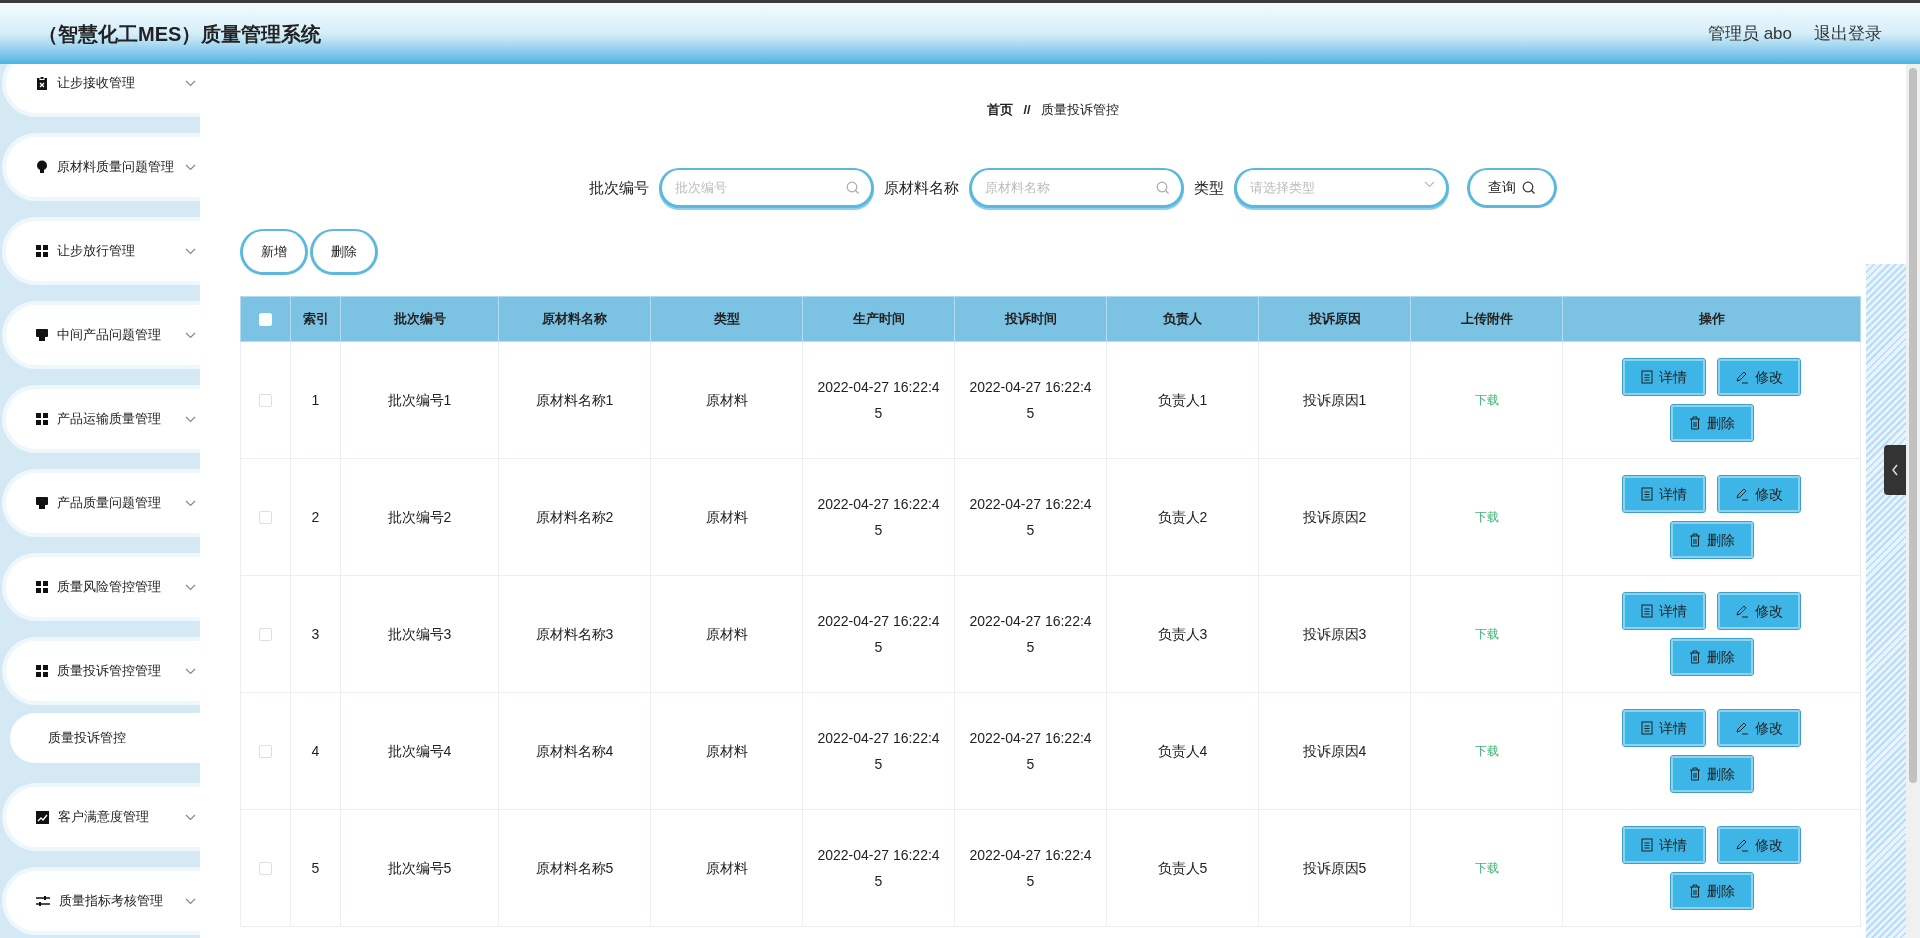  What do you see at coordinates (1209, 187) in the screenshot?
I see `field-label: 类型` at bounding box center [1209, 187].